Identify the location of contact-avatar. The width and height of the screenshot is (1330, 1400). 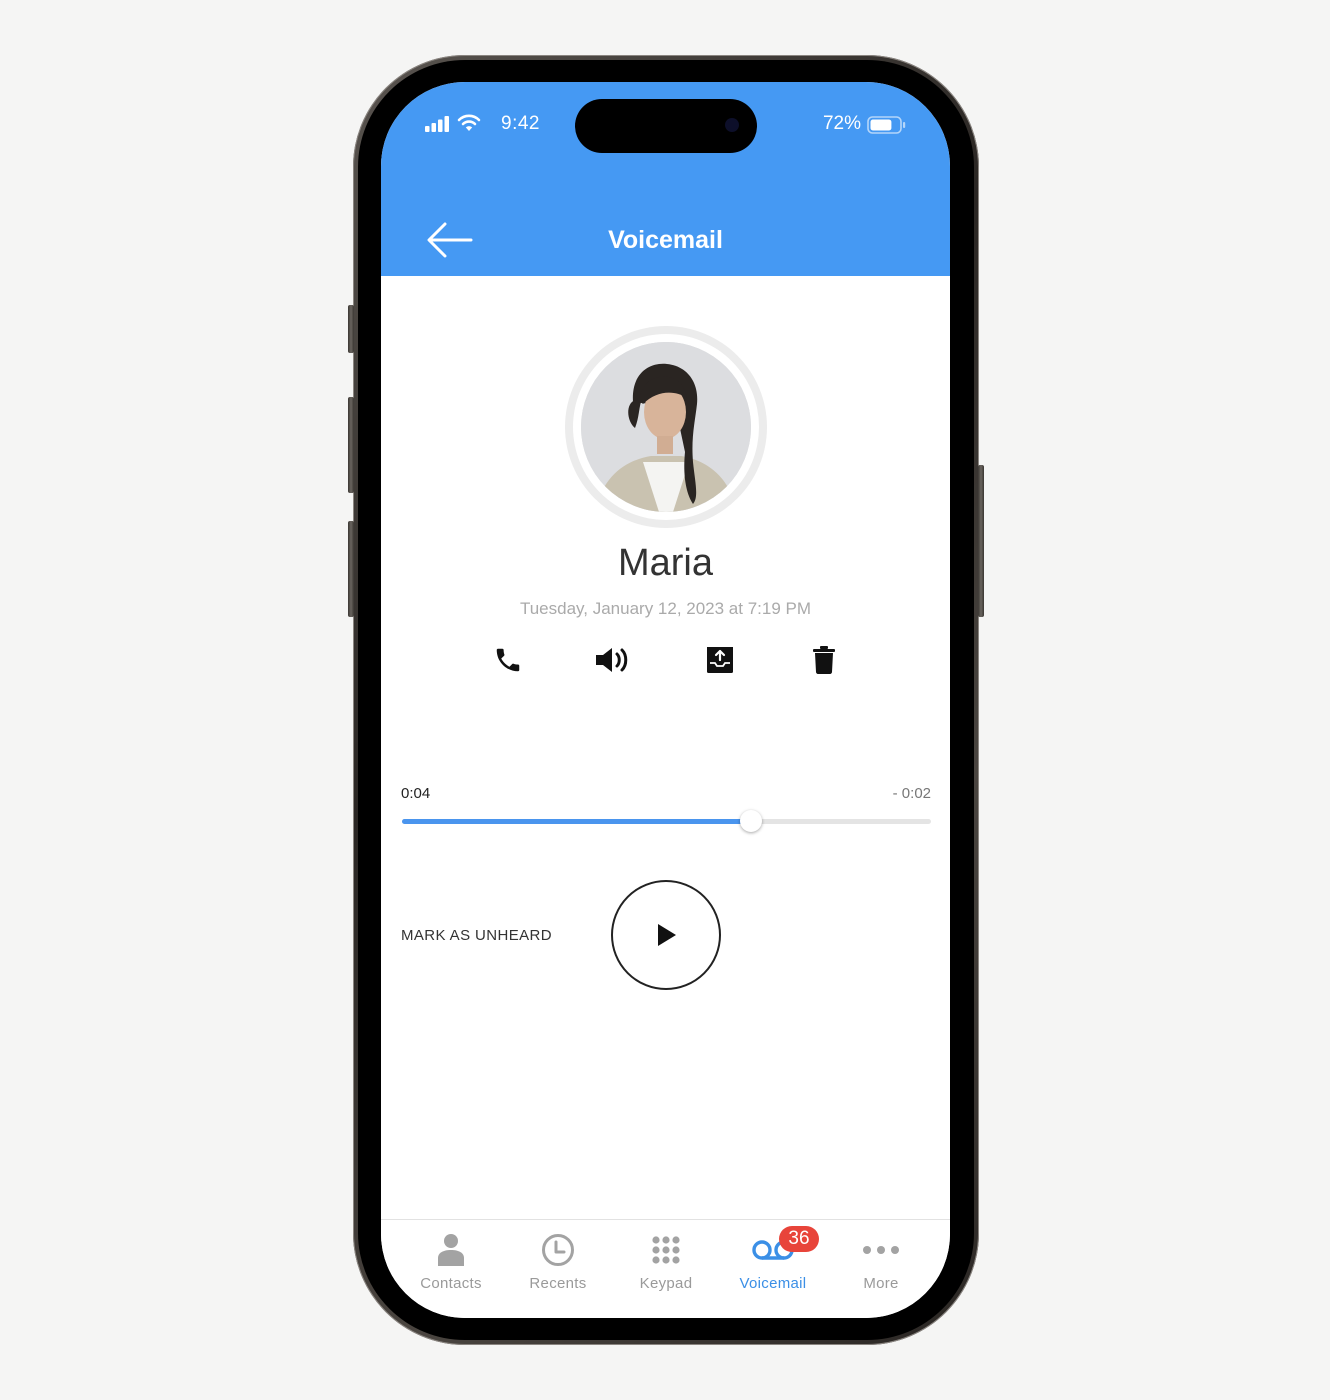
(666, 427).